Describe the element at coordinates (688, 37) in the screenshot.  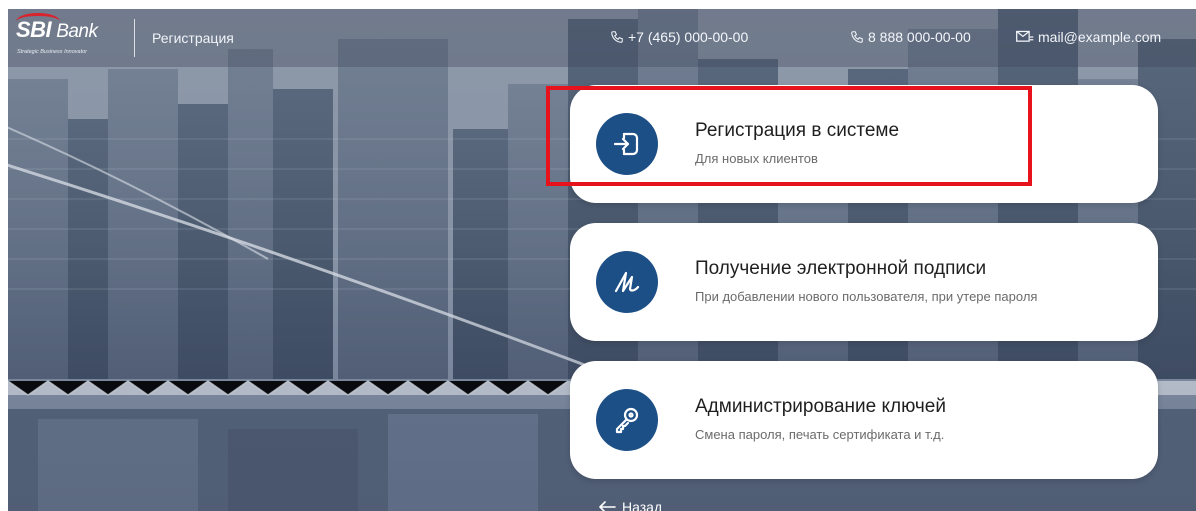
I see `phone-number-1: +7 (465) 000-00-00` at that location.